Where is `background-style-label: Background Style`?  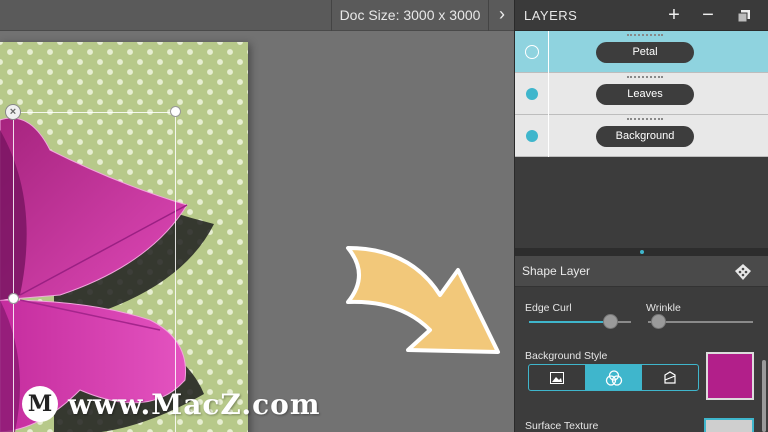 background-style-label: Background Style is located at coordinates (566, 356).